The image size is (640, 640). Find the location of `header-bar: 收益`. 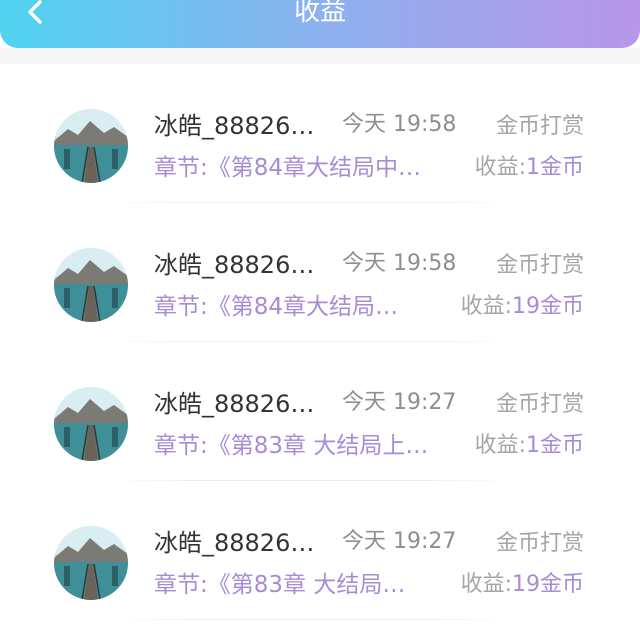

header-bar: 收益 is located at coordinates (320, 24).